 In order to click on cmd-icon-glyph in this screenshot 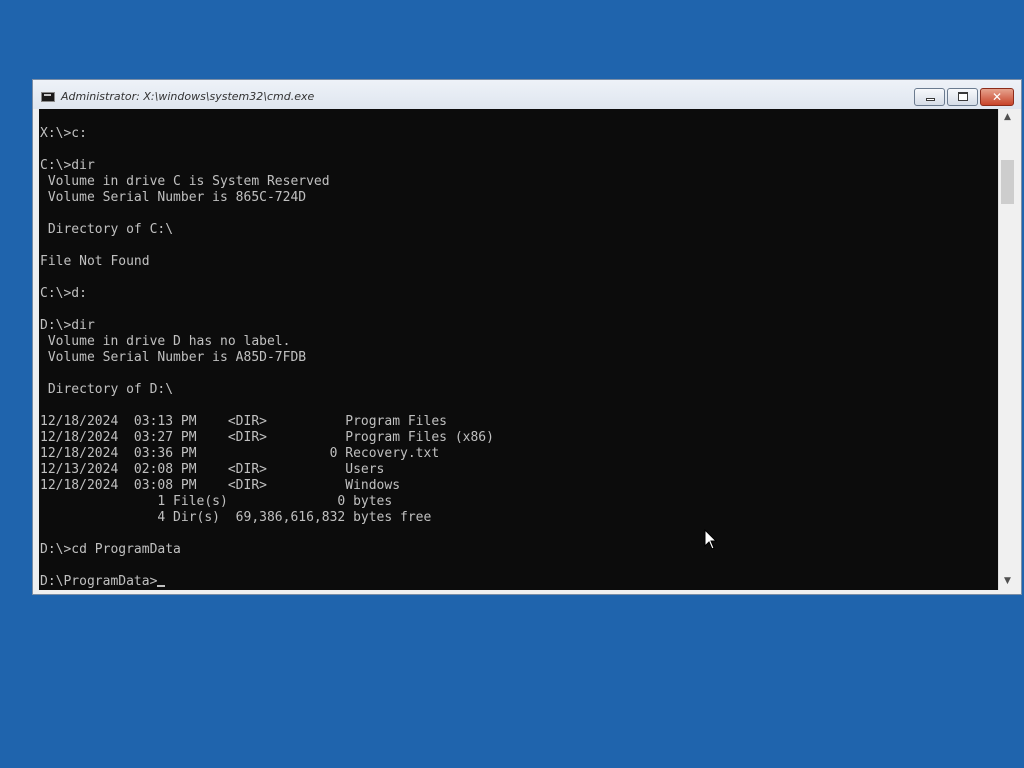, I will do `click(47, 95)`.